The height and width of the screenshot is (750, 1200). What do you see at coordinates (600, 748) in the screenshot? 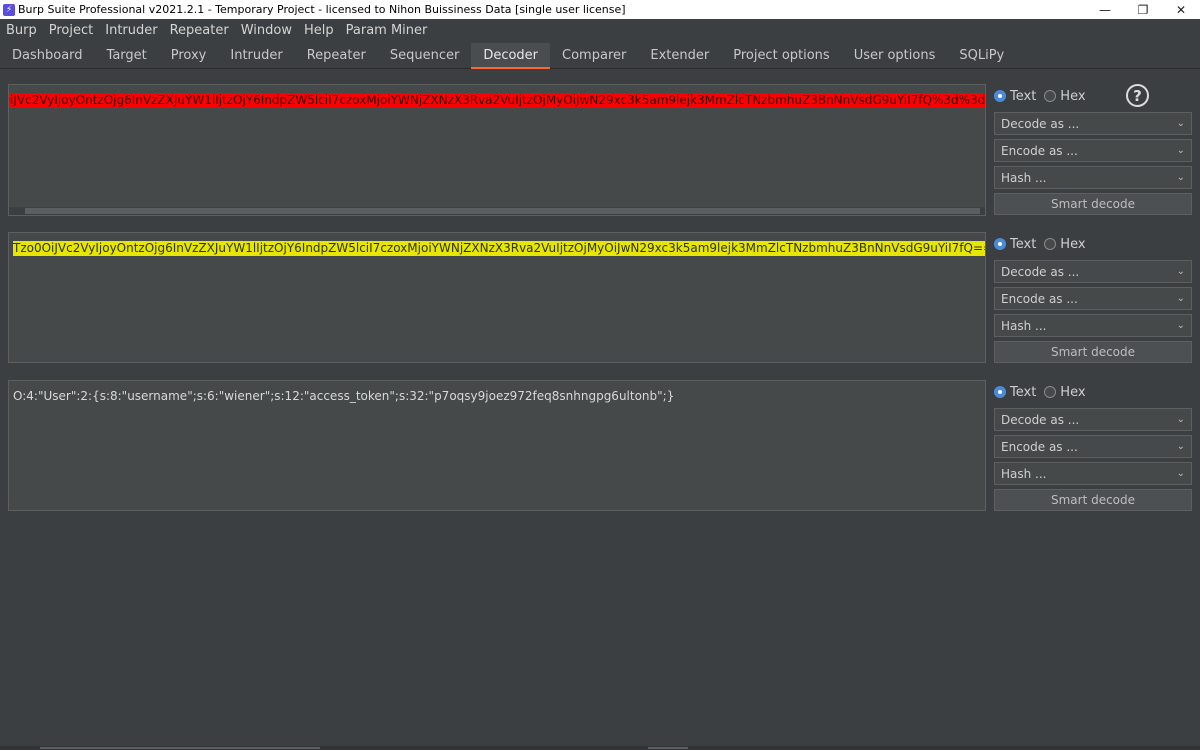
I see `bottom-bar` at bounding box center [600, 748].